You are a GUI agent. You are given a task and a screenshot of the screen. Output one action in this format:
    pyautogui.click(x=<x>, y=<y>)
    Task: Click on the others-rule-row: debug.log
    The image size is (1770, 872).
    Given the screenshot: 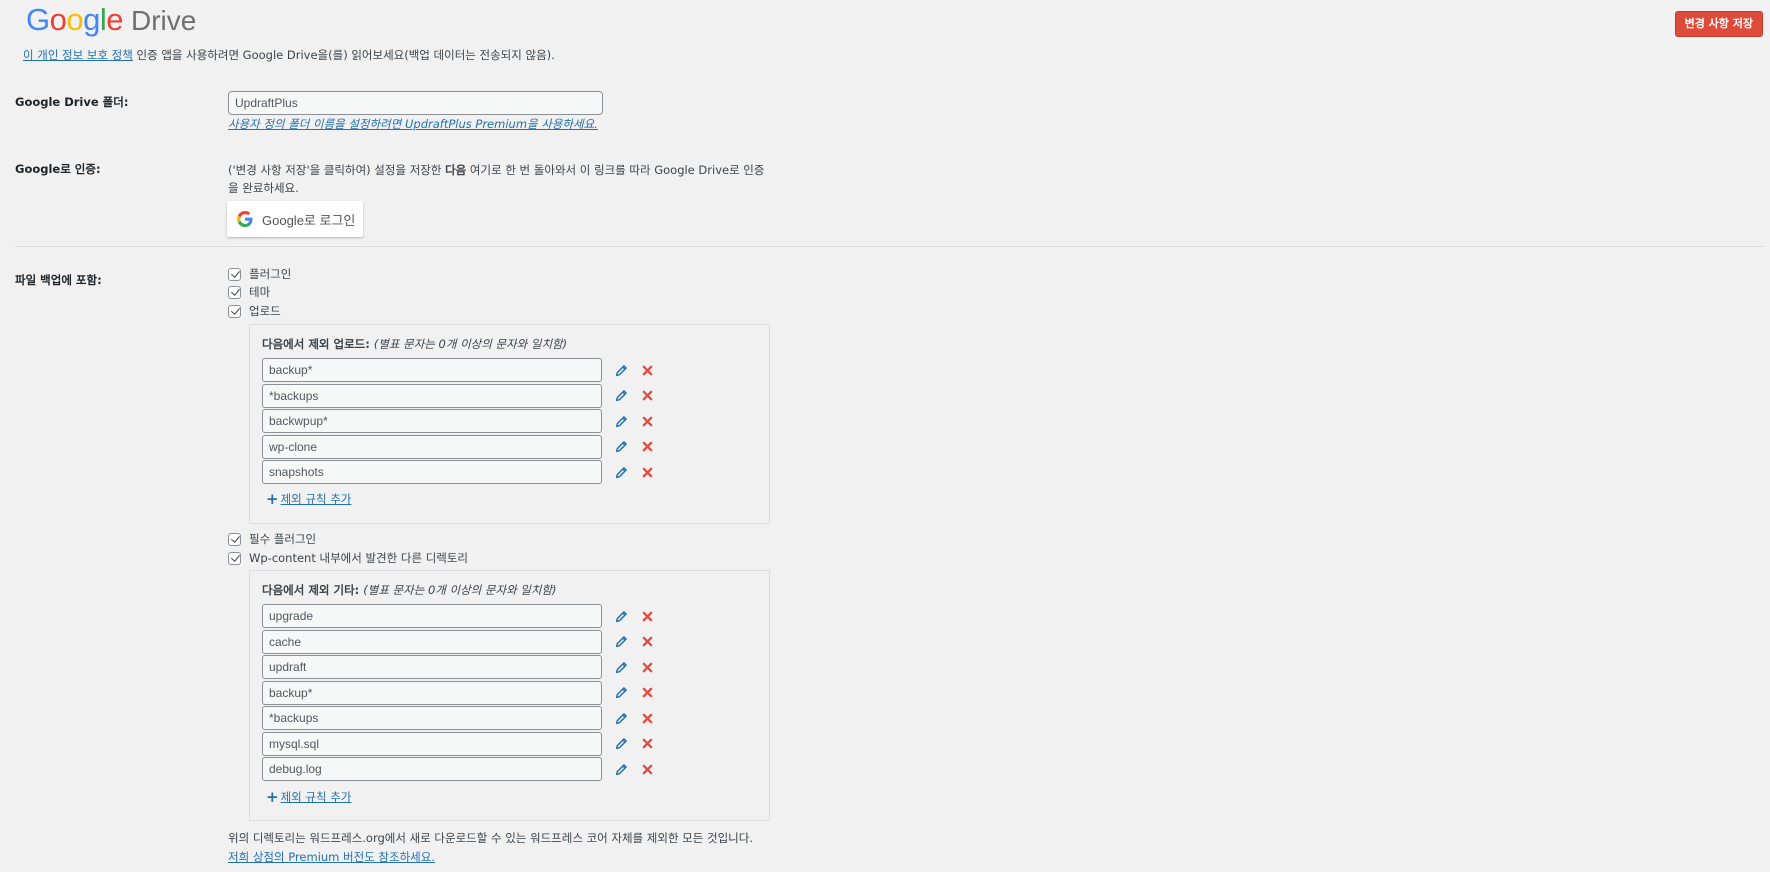 What is the action you would take?
    pyautogui.click(x=458, y=769)
    